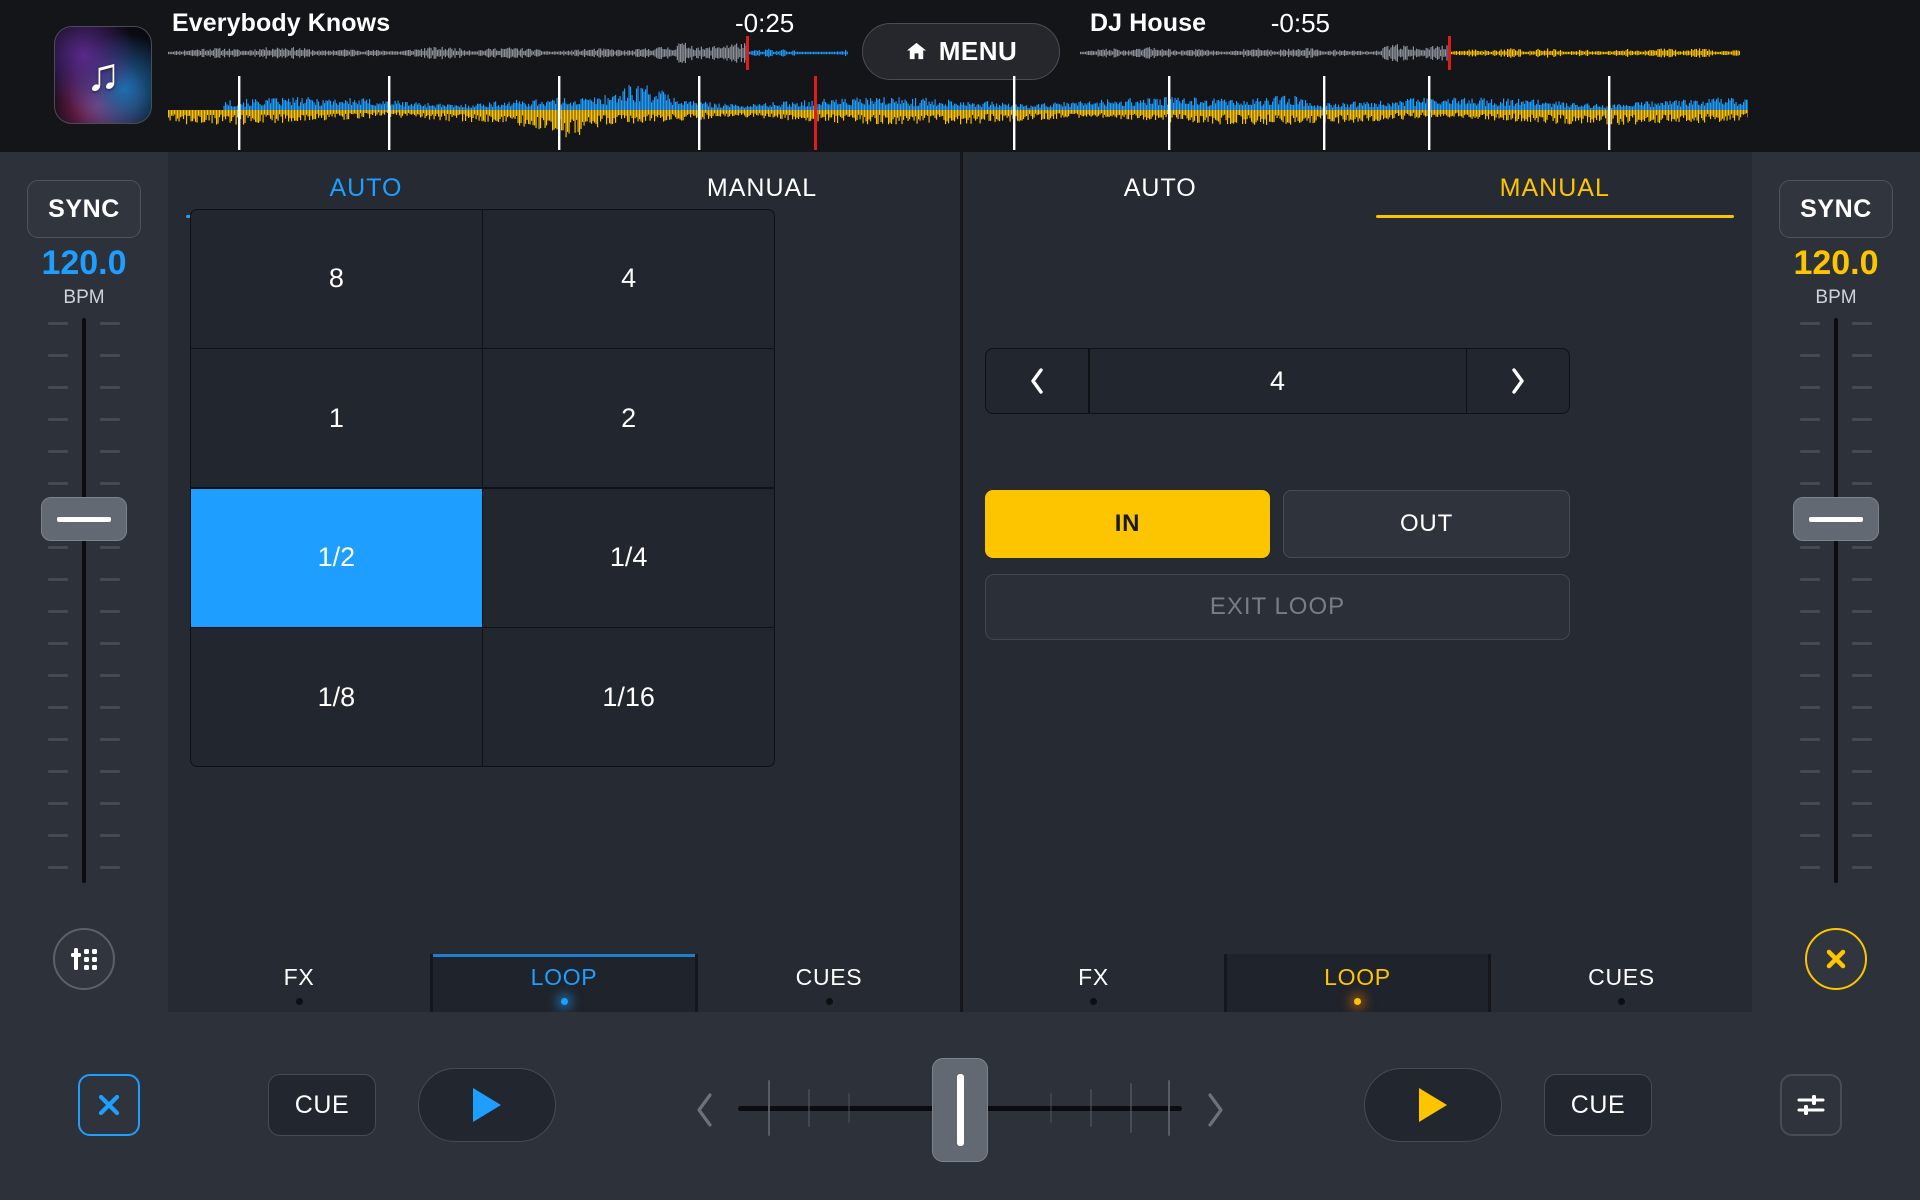  I want to click on left-track-time: -0:25, so click(765, 23).